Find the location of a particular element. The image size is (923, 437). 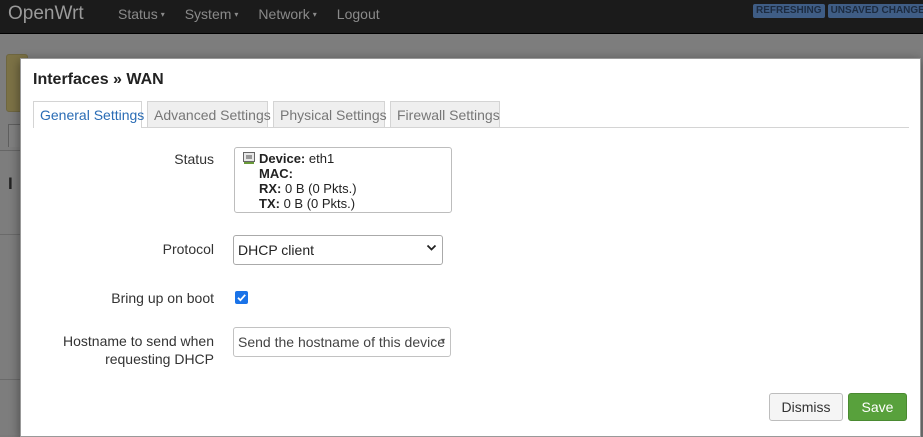

status-device-line: Device: eth1 is located at coordinates (308, 158).